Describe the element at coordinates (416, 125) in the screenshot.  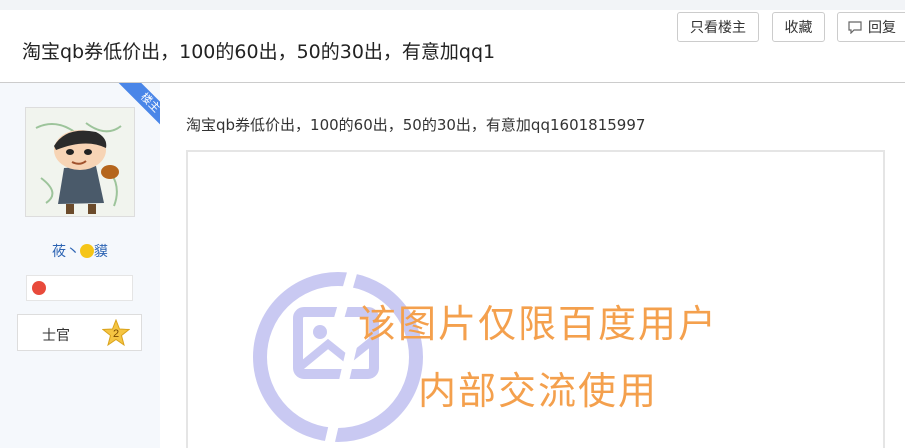
I see `post-content: 淘宝qb券低价出，100的60出，50的30出，有意加qq1601815997` at that location.